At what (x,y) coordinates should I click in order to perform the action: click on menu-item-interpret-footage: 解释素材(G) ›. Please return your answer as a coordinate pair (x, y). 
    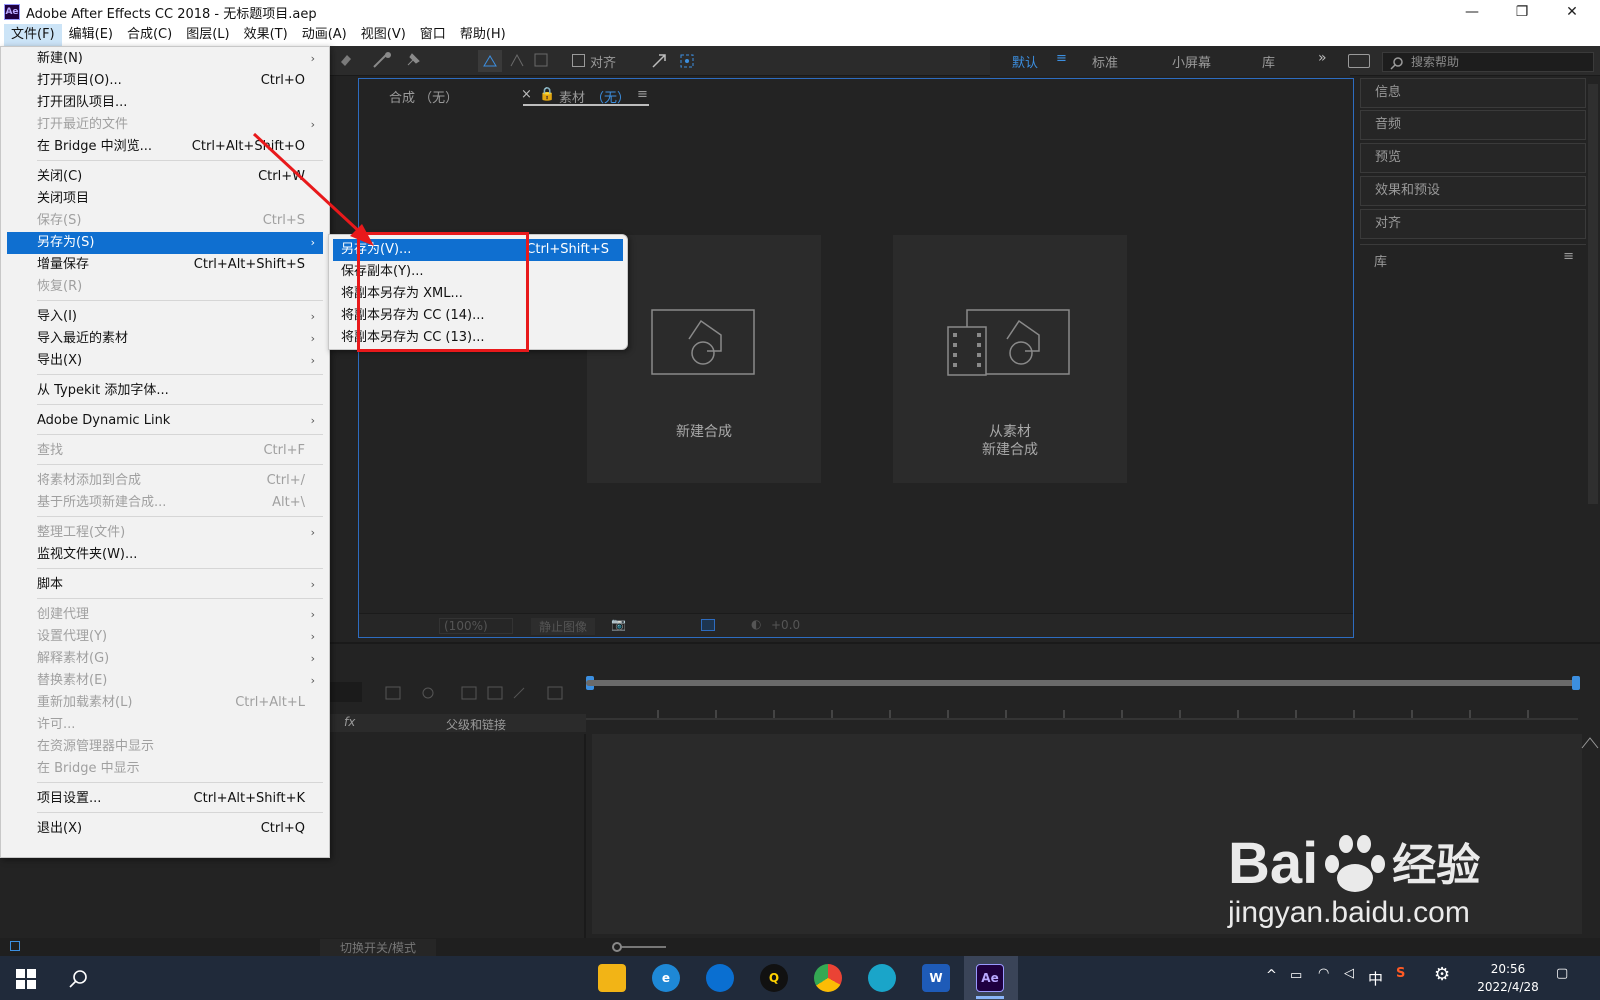
    Looking at the image, I should click on (165, 659).